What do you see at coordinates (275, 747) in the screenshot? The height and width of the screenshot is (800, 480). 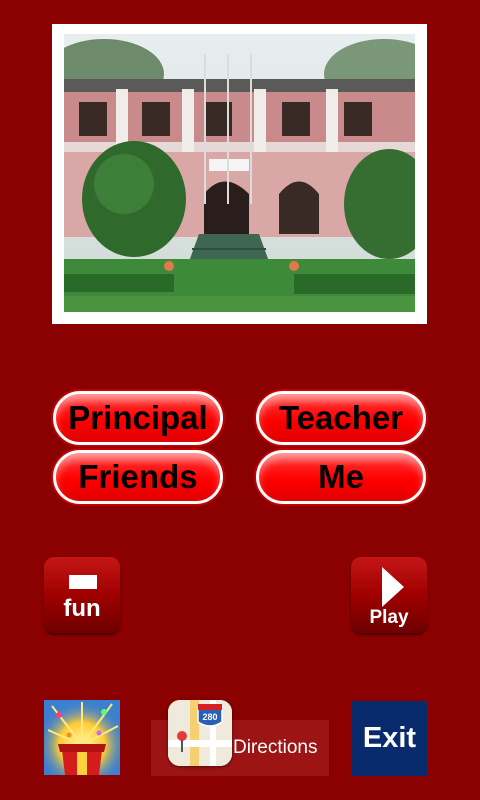 I see `directions-label: Directions` at bounding box center [275, 747].